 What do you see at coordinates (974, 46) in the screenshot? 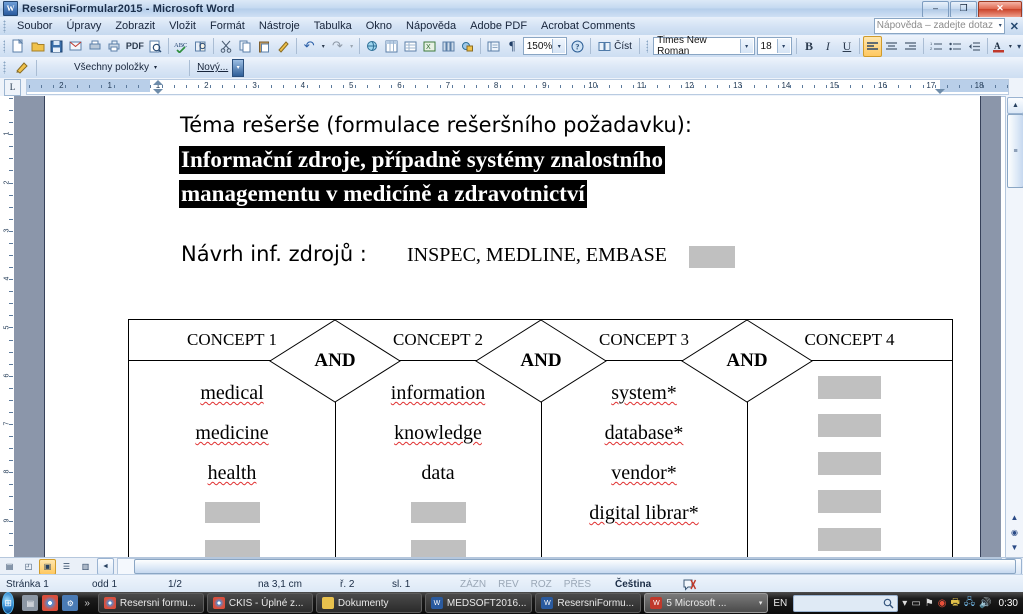
I see `decrease-indent-icon` at bounding box center [974, 46].